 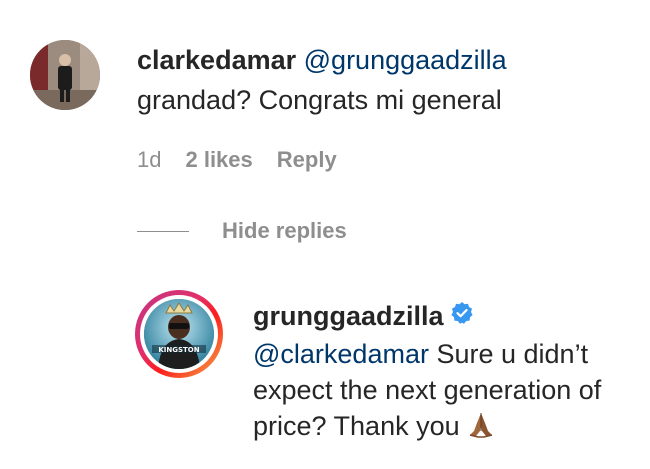 I want to click on praying-hands-icon, so click(x=481, y=428).